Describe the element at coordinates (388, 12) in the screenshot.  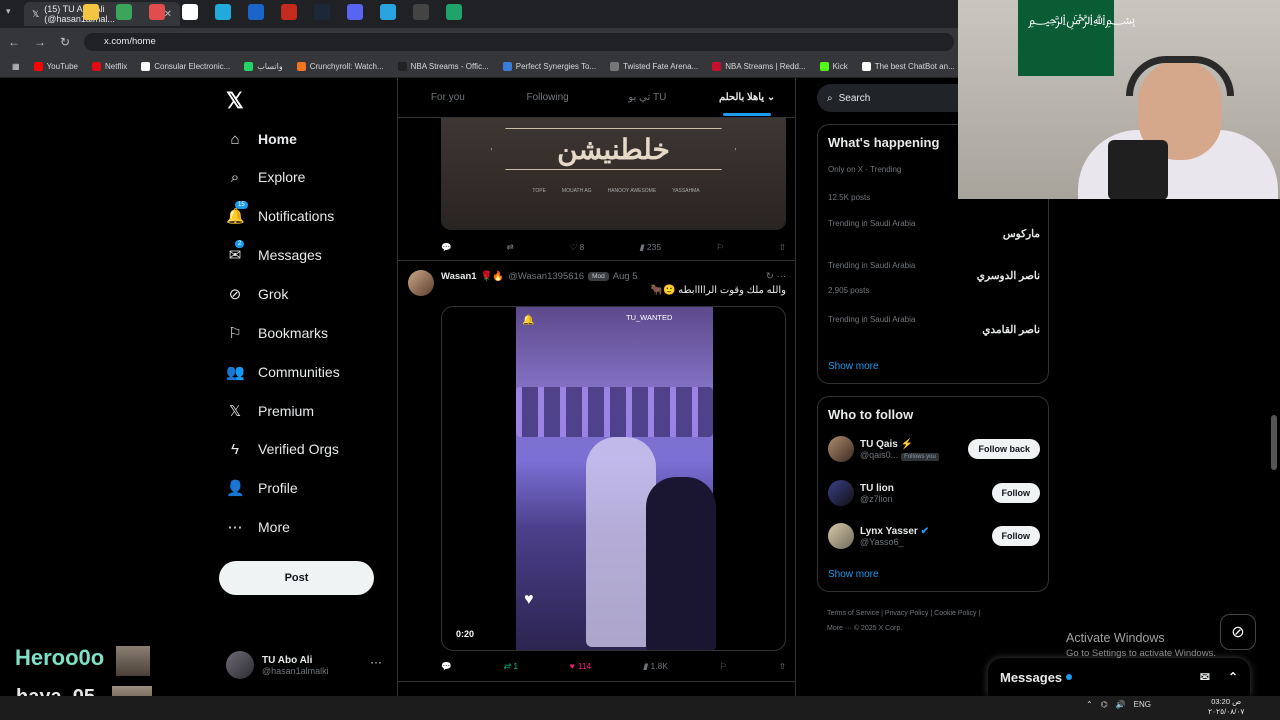
I see `telegram-icon` at that location.